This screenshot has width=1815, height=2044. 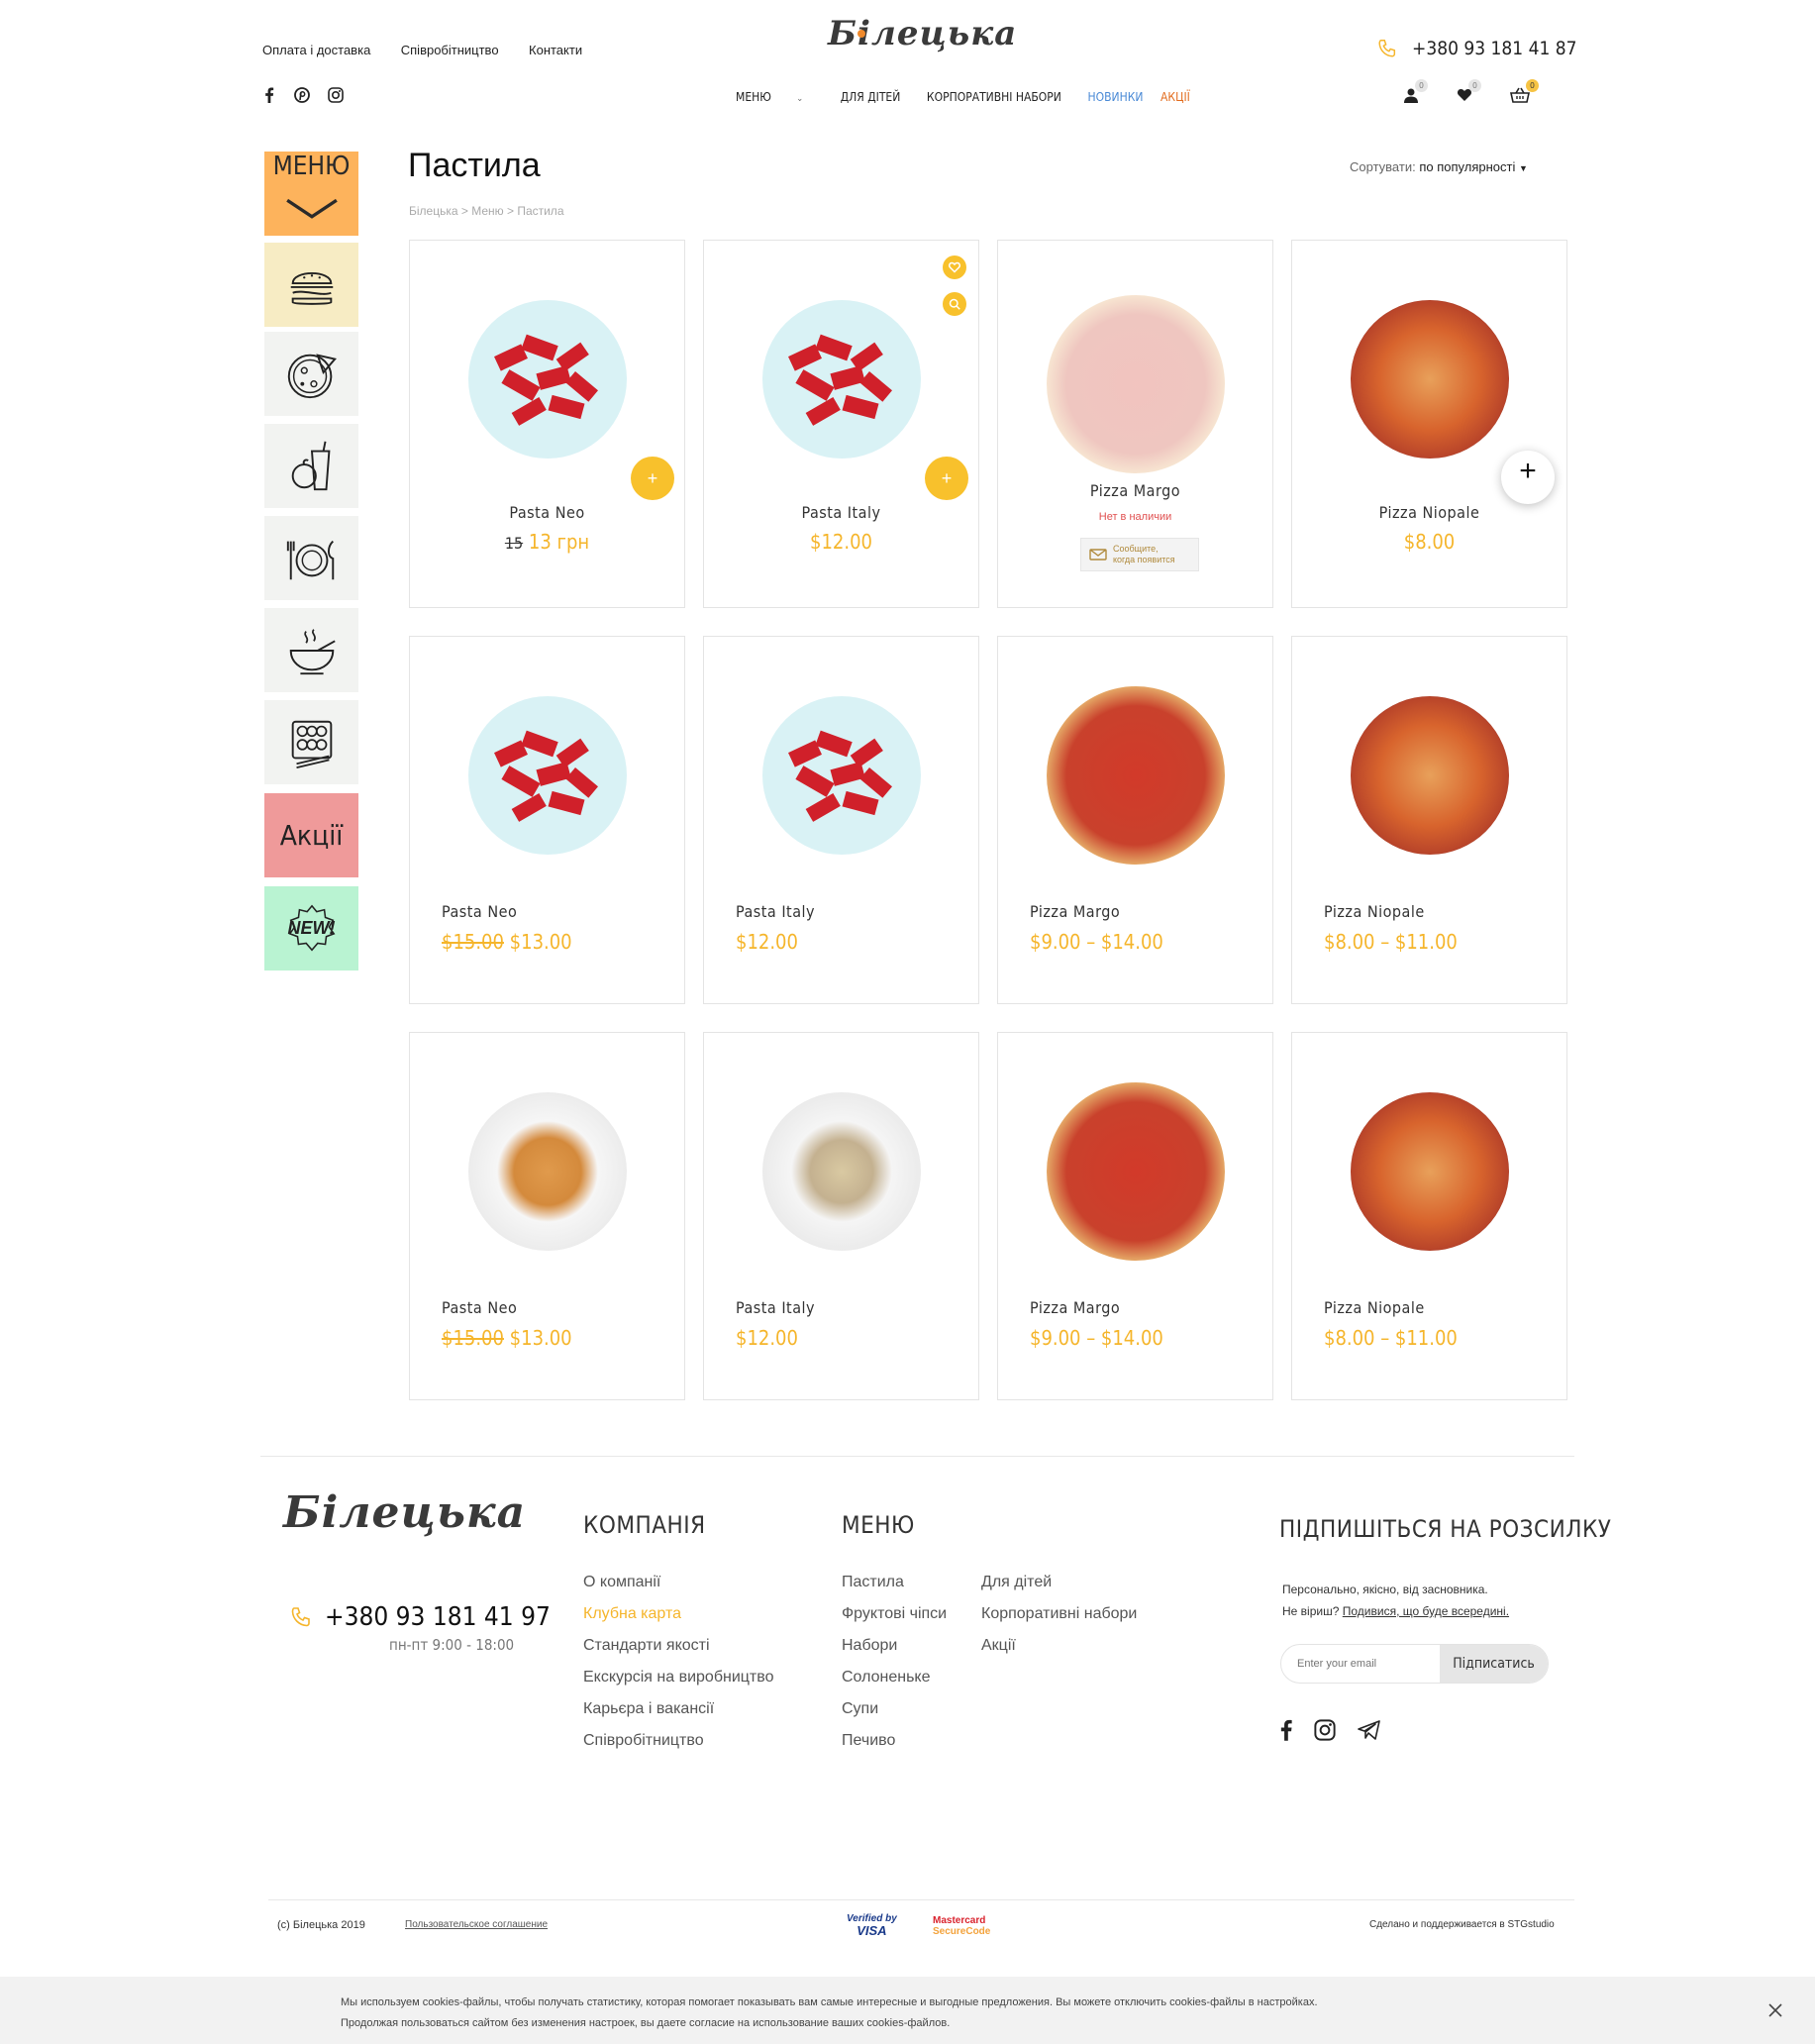 I want to click on footer-link-club-card: Клубна карта, so click(x=678, y=1614).